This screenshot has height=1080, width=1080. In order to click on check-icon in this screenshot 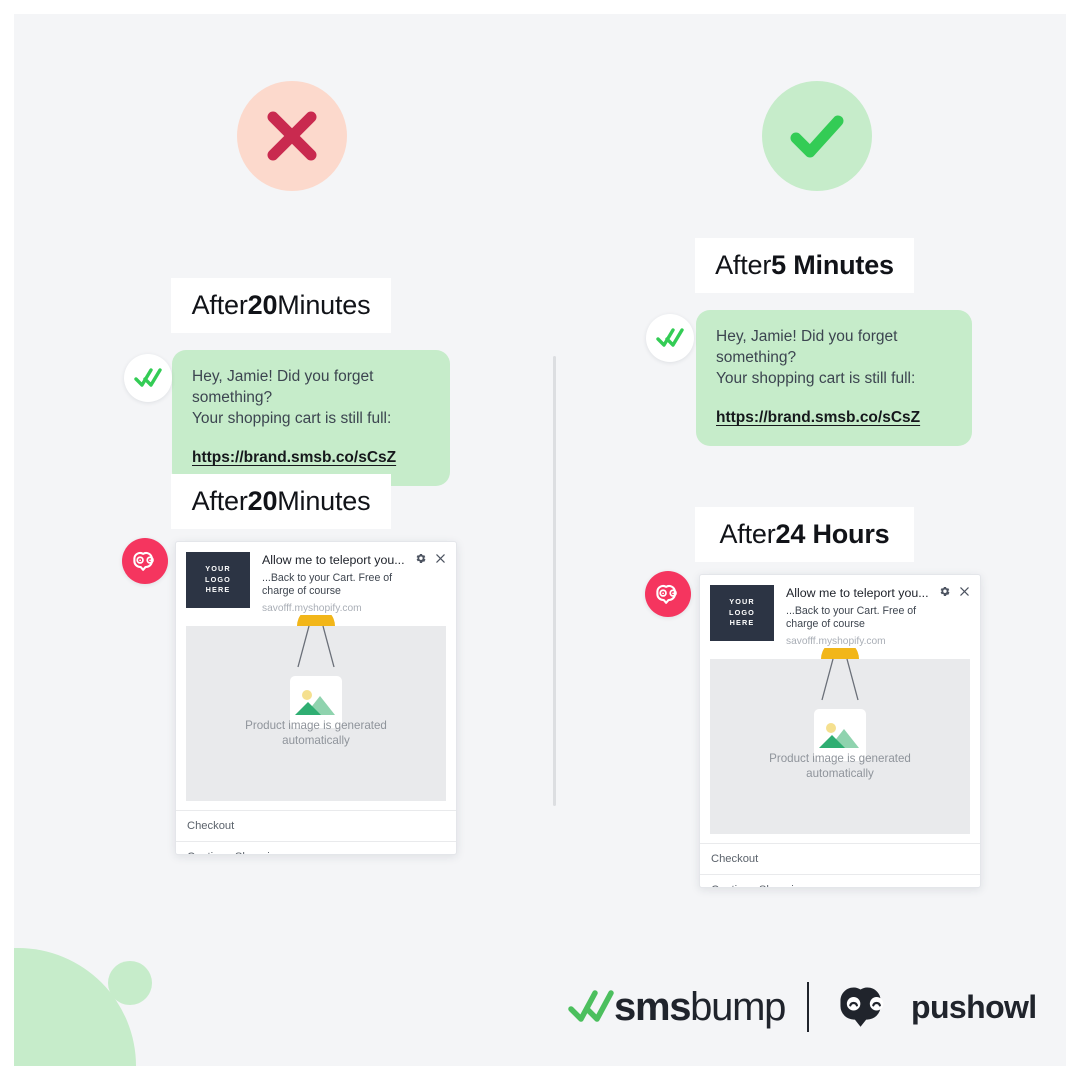, I will do `click(817, 136)`.